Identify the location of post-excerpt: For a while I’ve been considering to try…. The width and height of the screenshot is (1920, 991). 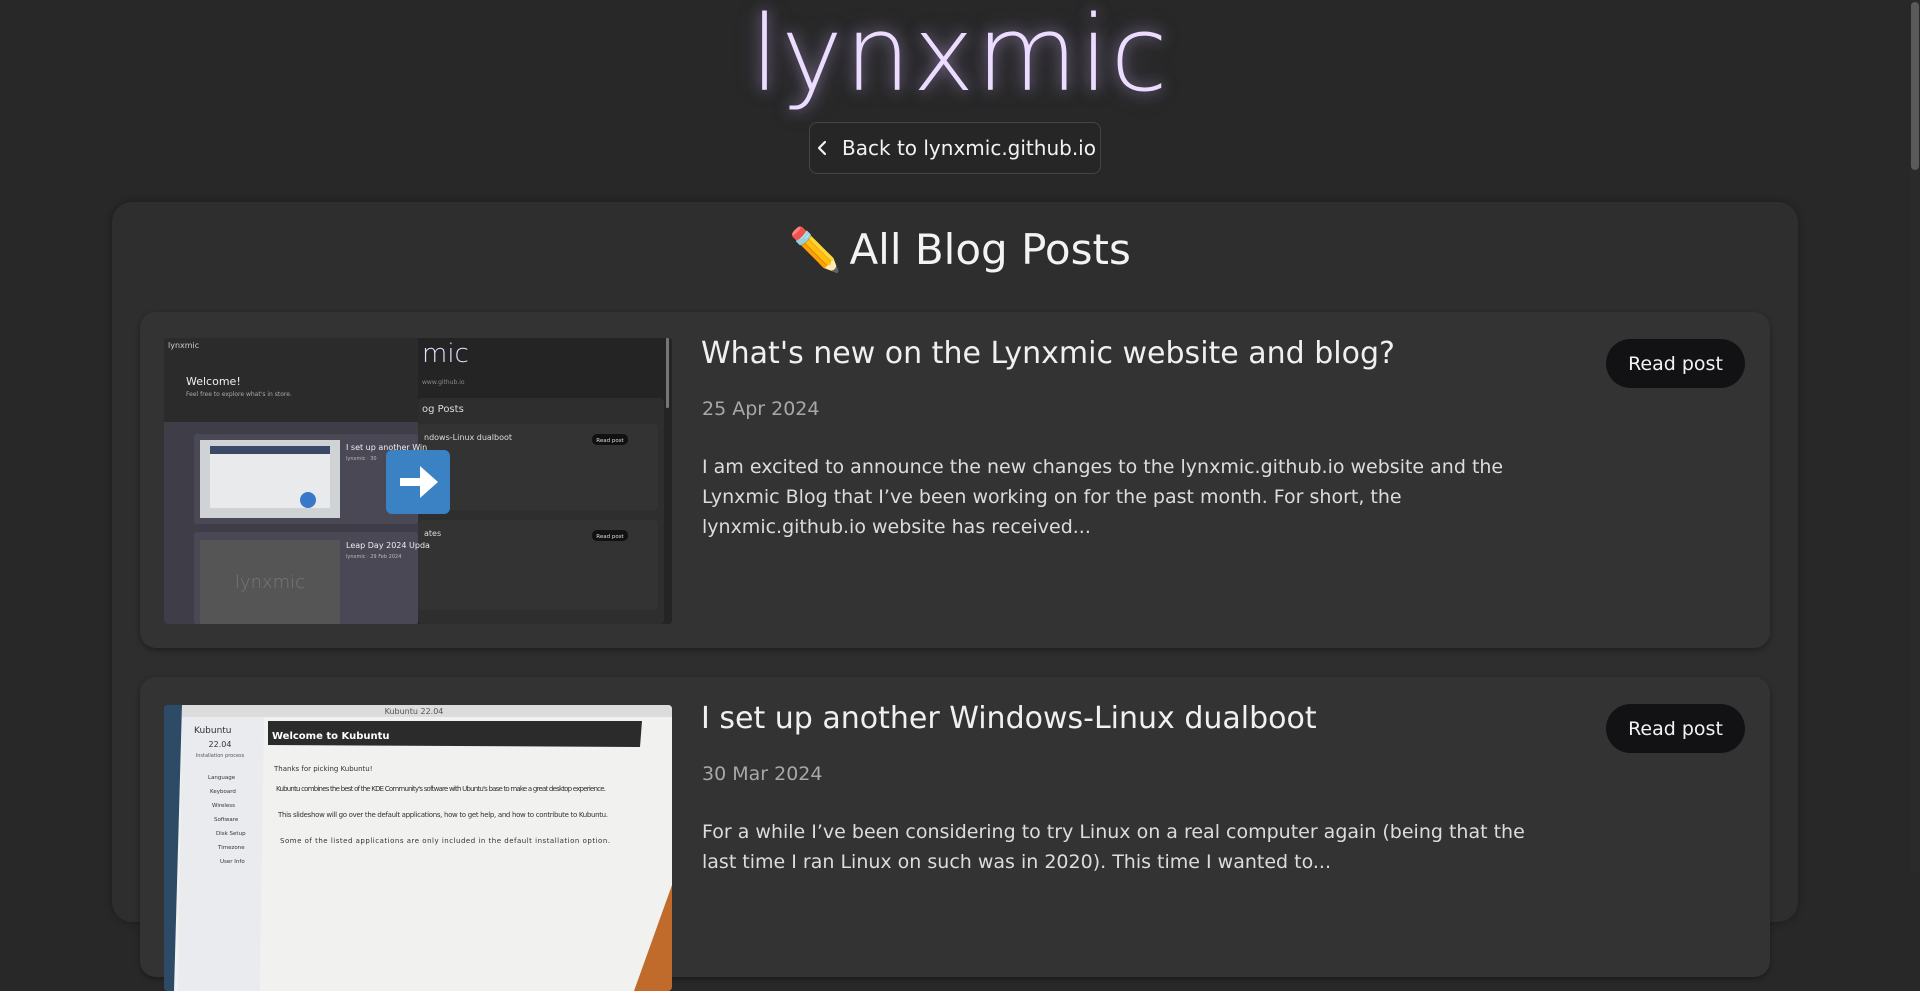
(1113, 847).